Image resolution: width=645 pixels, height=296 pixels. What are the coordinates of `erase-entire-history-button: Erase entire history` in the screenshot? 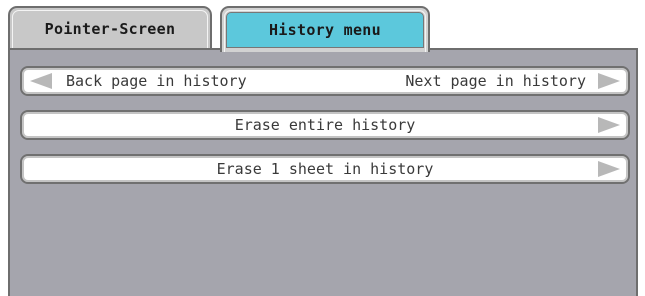 It's located at (325, 125).